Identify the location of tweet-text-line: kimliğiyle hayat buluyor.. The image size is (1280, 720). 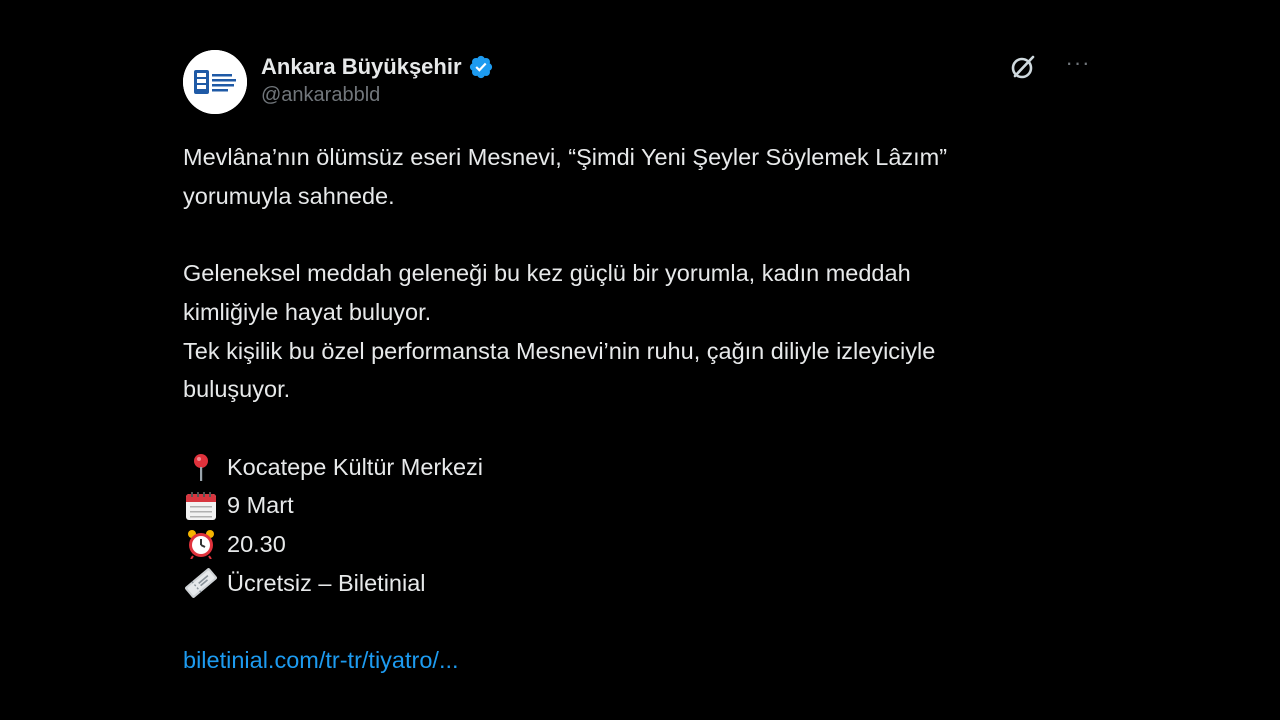
(307, 311).